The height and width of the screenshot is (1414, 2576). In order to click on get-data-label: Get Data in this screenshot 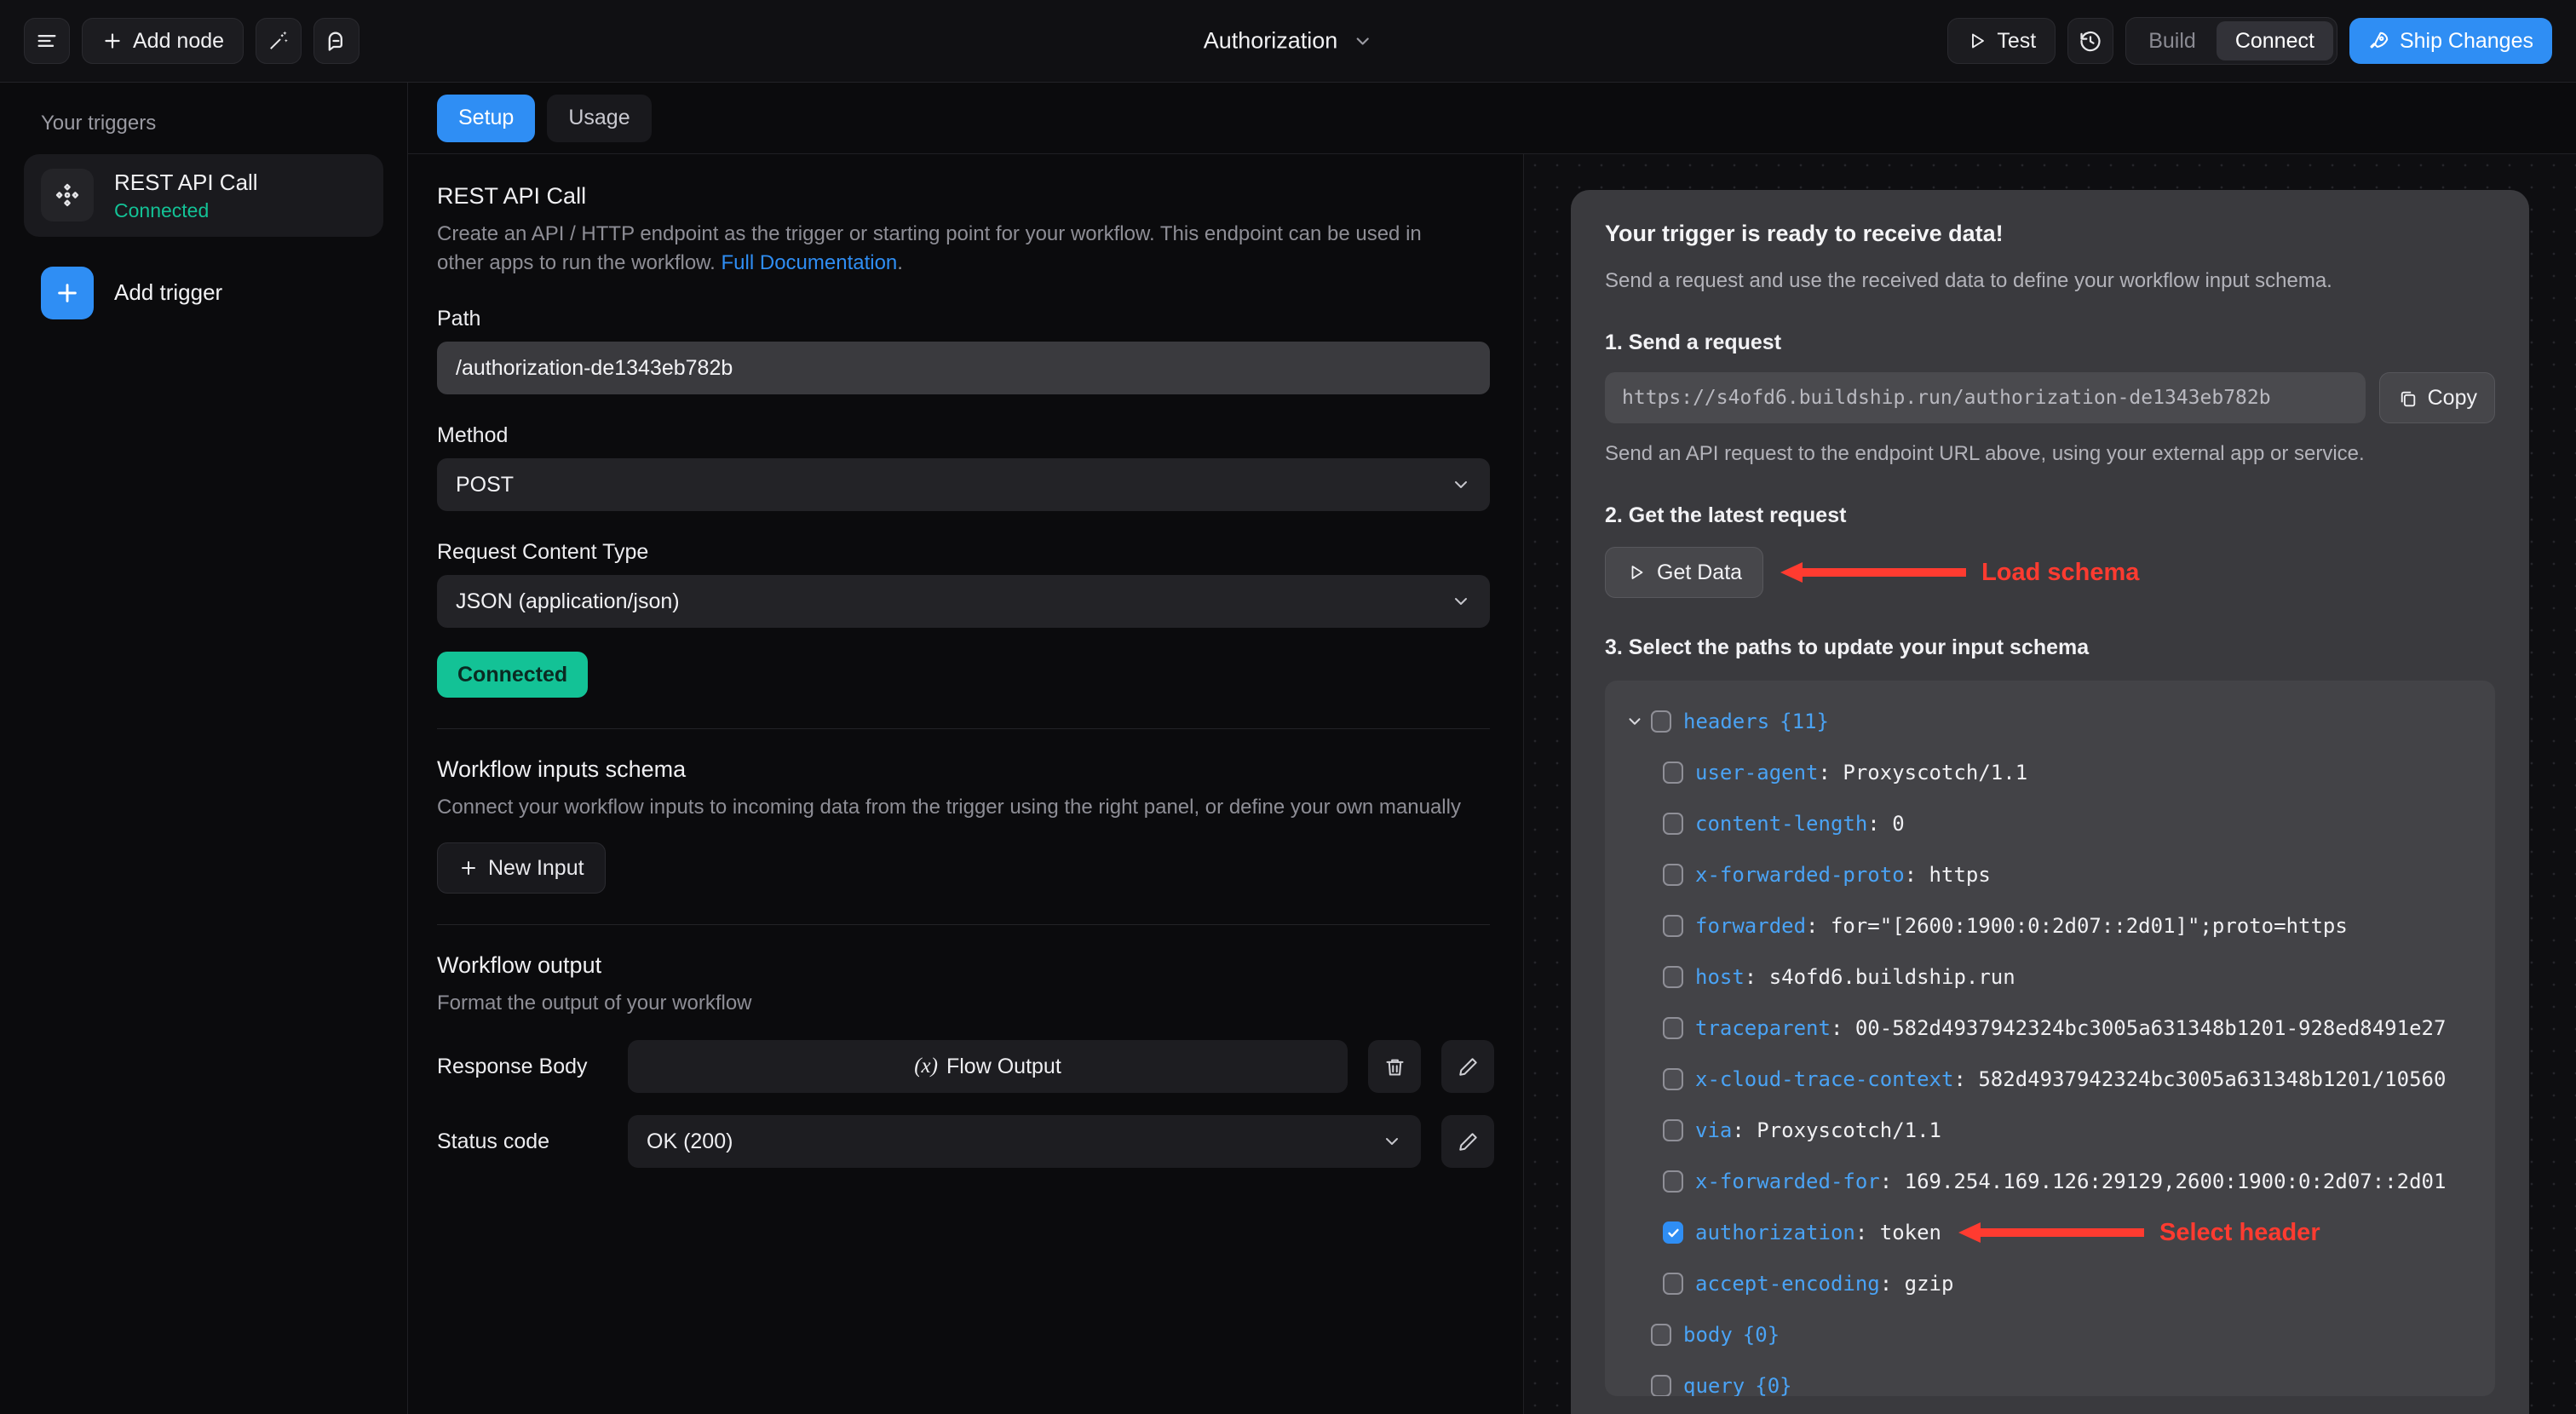, I will do `click(1700, 572)`.